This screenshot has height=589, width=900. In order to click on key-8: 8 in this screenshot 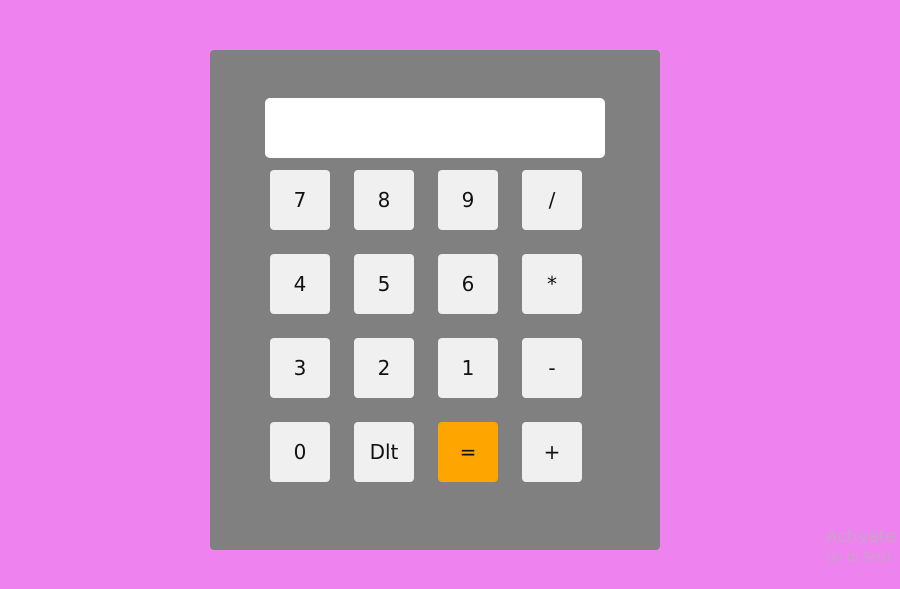, I will do `click(384, 200)`.